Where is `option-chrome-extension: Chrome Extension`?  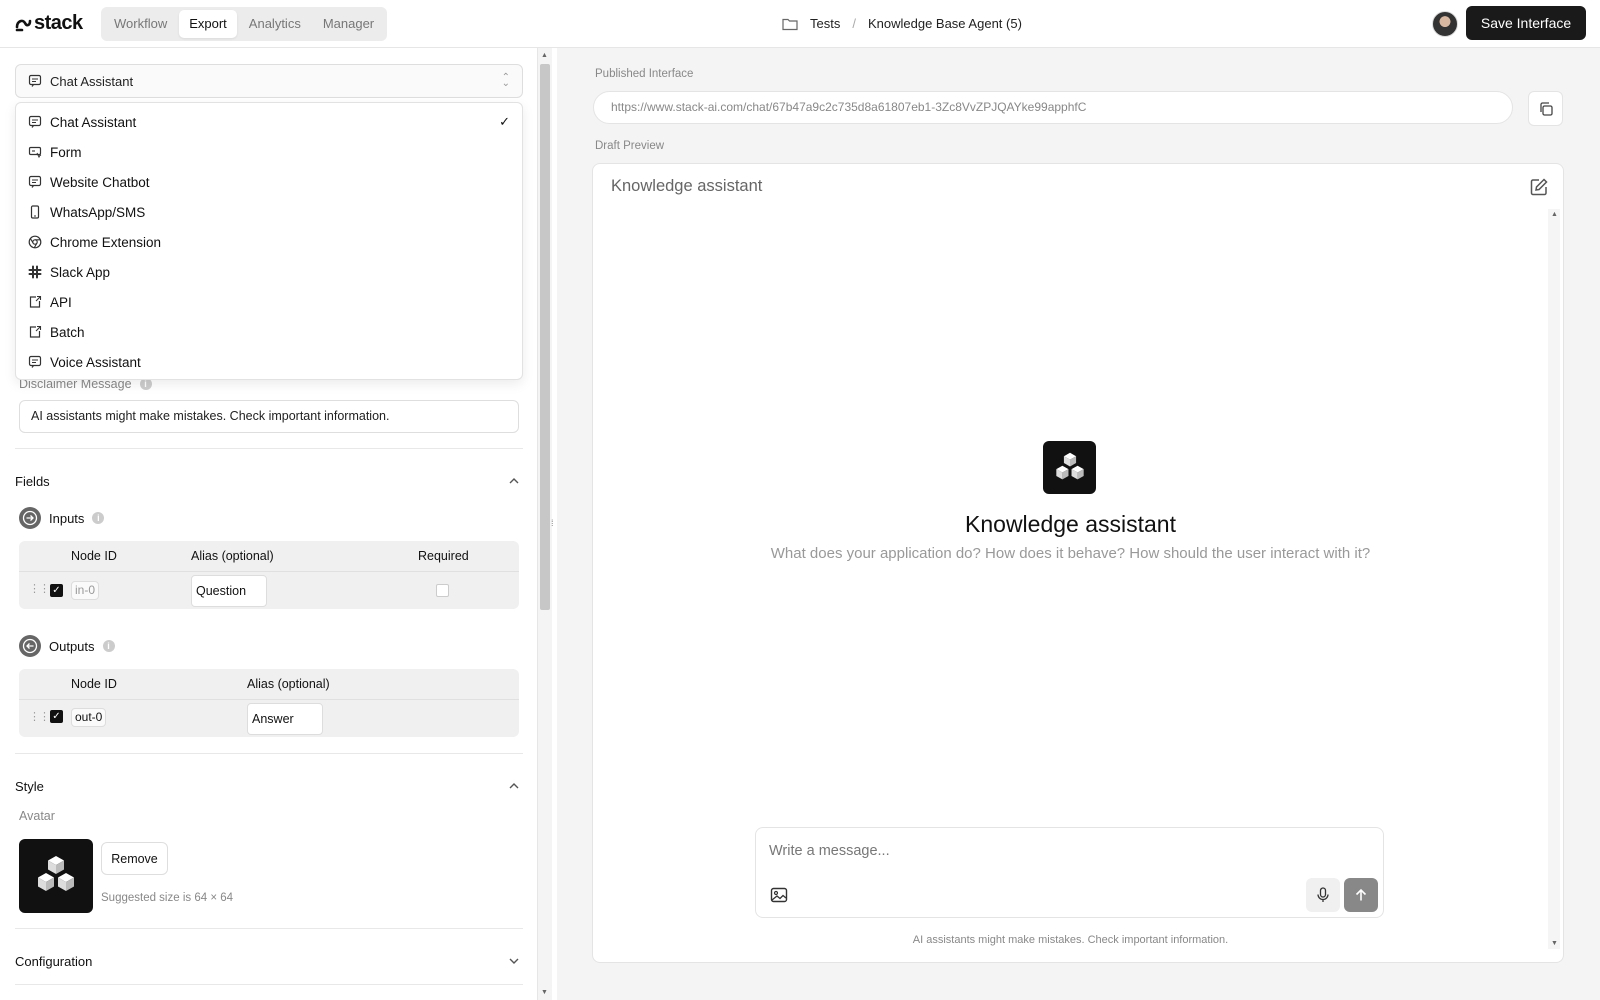 option-chrome-extension: Chrome Extension is located at coordinates (269, 242).